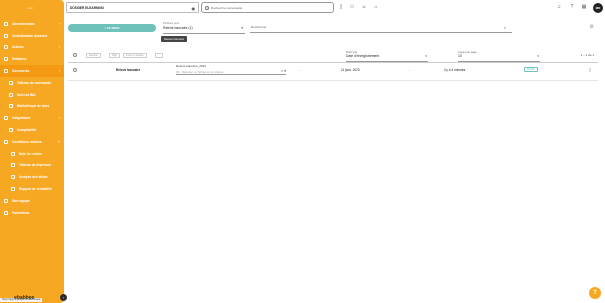  I want to click on user-icon: ☺, so click(364, 7).